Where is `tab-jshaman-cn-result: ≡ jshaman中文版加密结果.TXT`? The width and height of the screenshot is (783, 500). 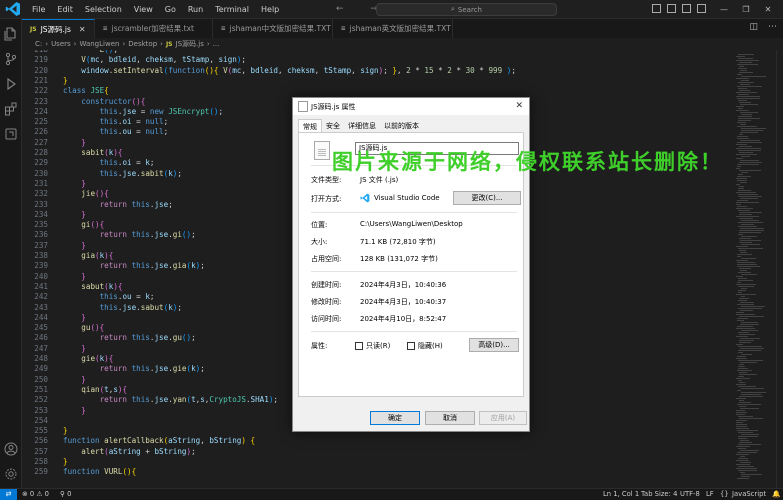
tab-jshaman-cn-result: ≡ jshaman中文版加密结果.TXT is located at coordinates (273, 28).